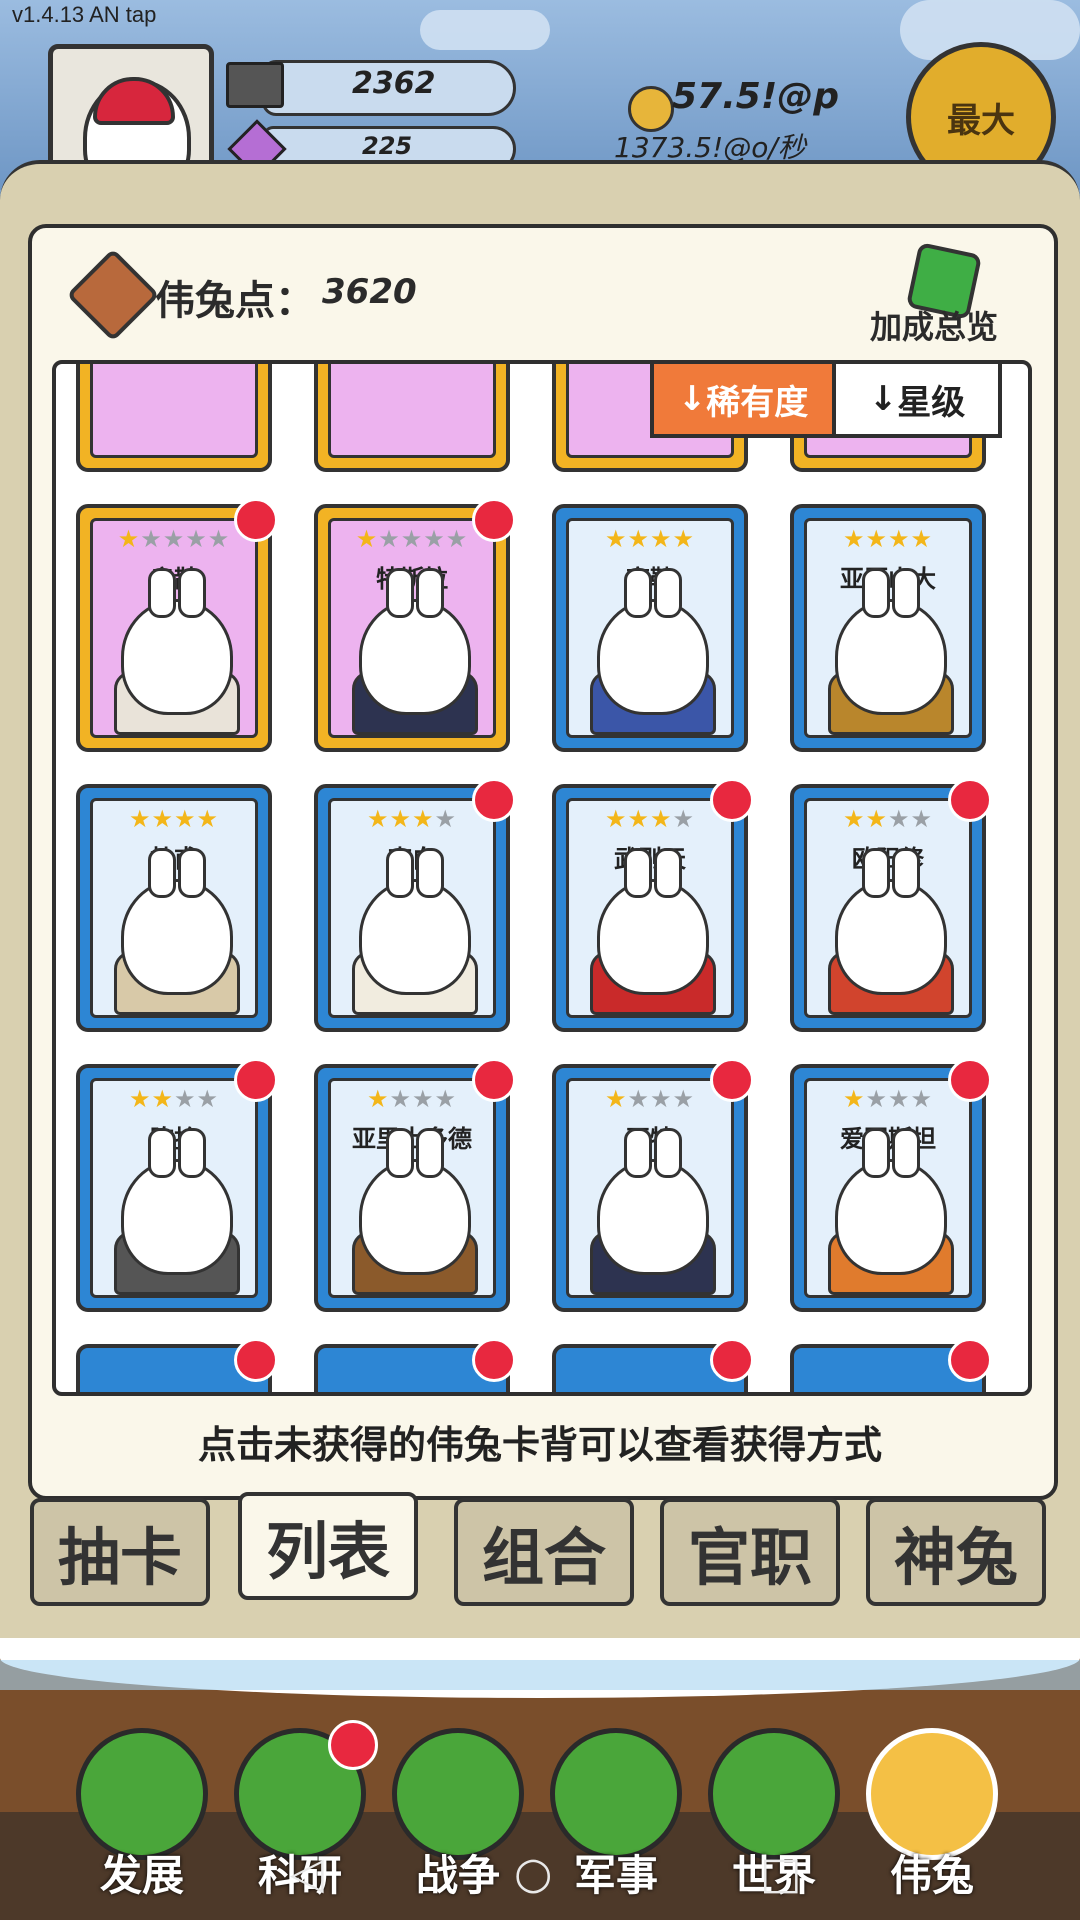 The image size is (1080, 1920). I want to click on hero-card: ★★★★★特斯拉, so click(415, 625).